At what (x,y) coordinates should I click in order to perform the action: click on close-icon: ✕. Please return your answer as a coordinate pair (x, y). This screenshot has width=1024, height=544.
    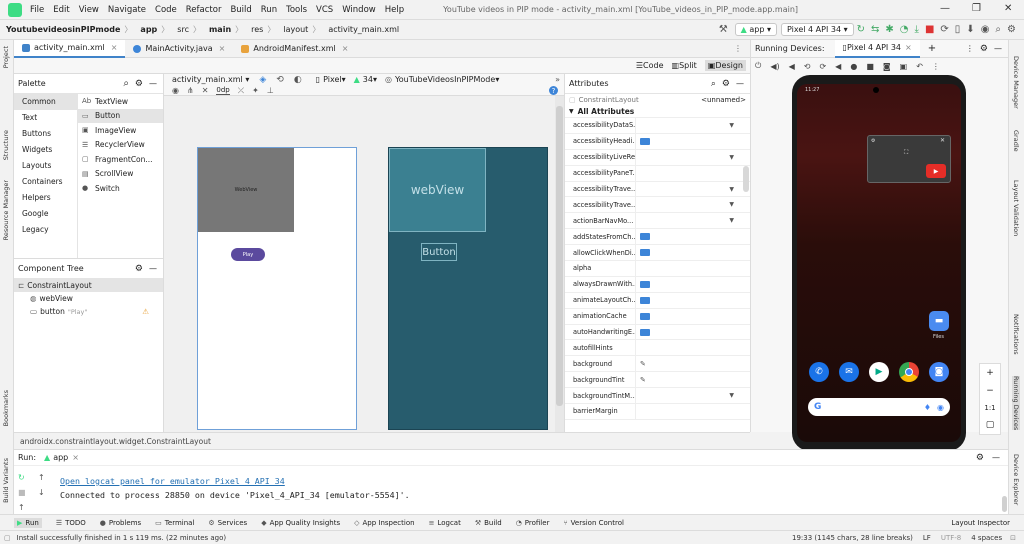
    Looking at the image, I should click on (1008, 8).